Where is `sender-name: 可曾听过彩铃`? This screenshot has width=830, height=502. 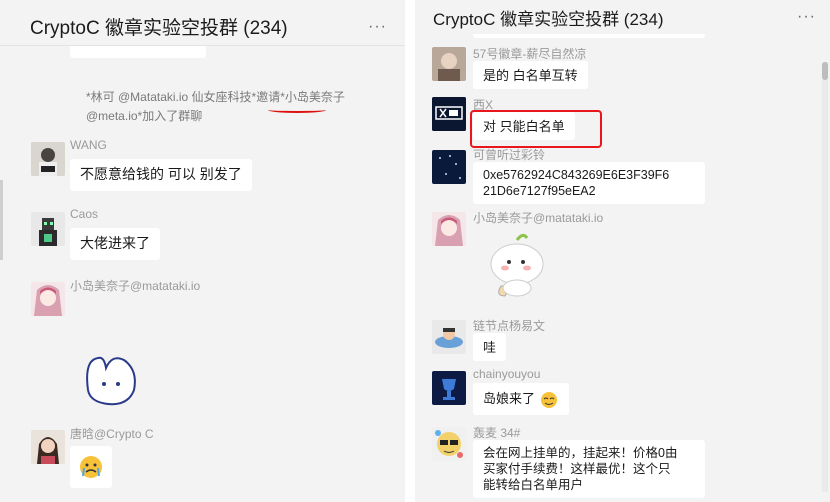 sender-name: 可曾听过彩铃 is located at coordinates (509, 155).